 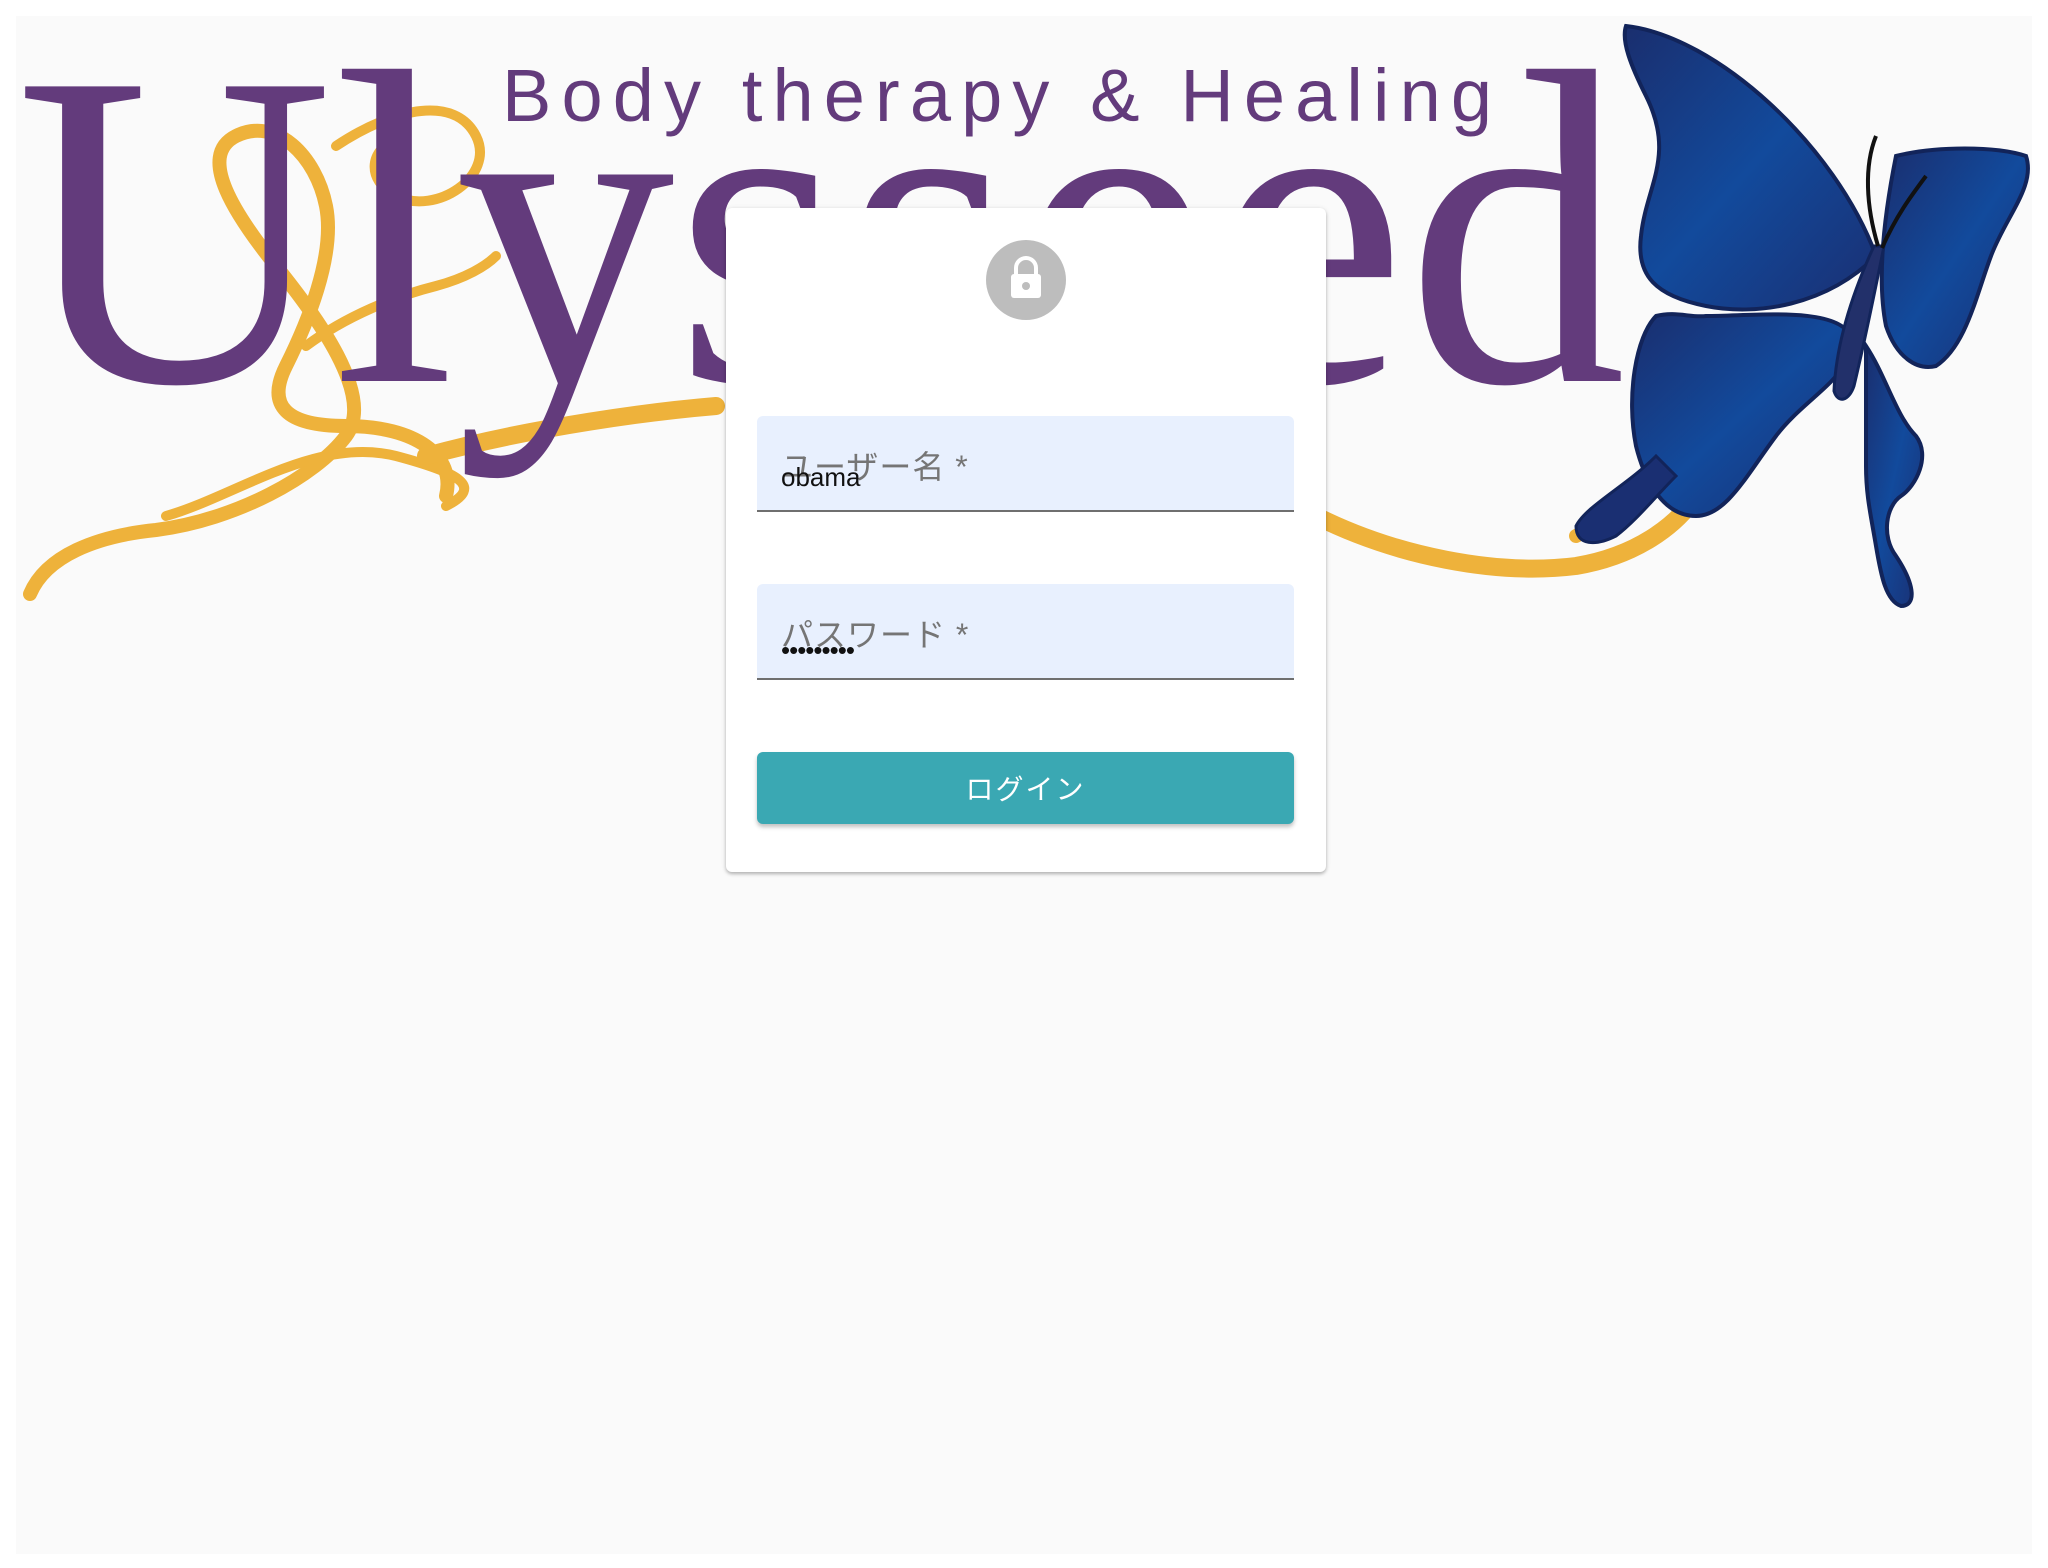 I want to click on password-input: •••••••••, so click(x=818, y=650).